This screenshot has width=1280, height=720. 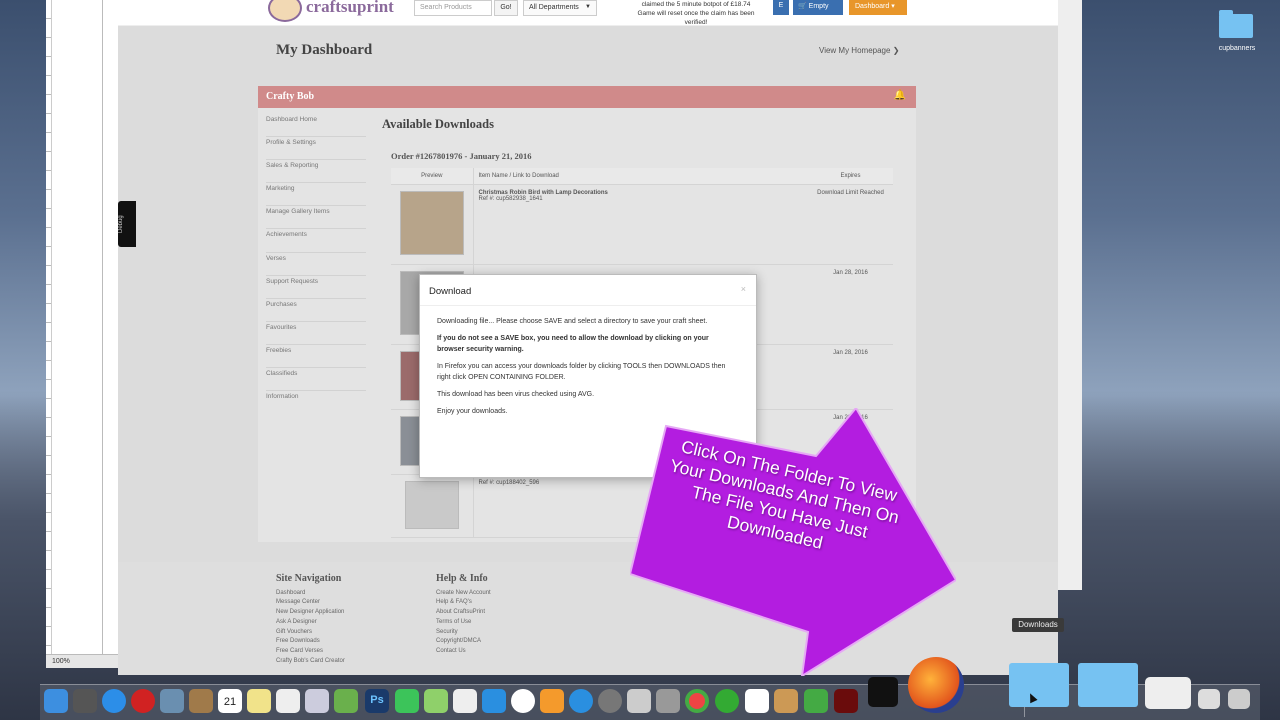 I want to click on app-store-icon, so click(x=581, y=701).